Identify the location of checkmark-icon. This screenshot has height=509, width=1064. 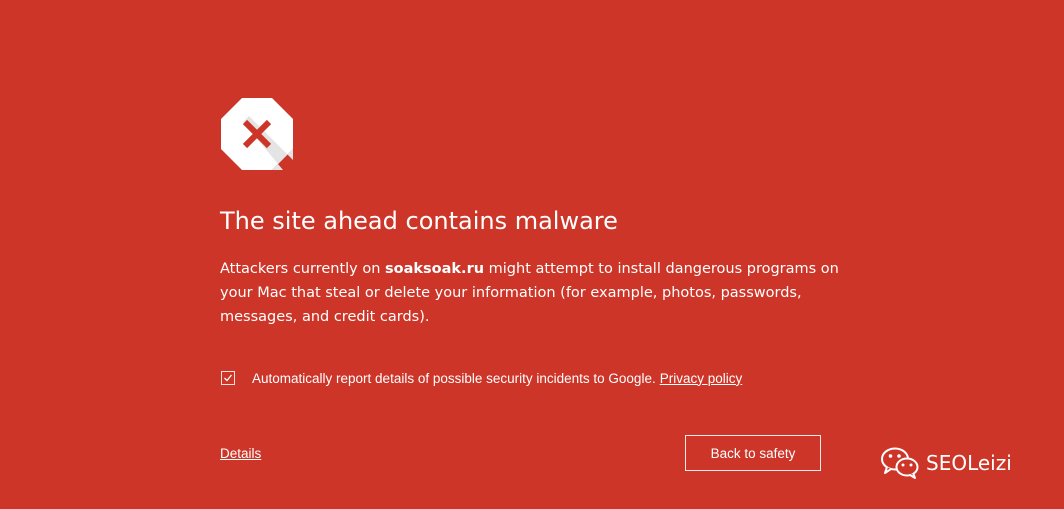
(228, 378).